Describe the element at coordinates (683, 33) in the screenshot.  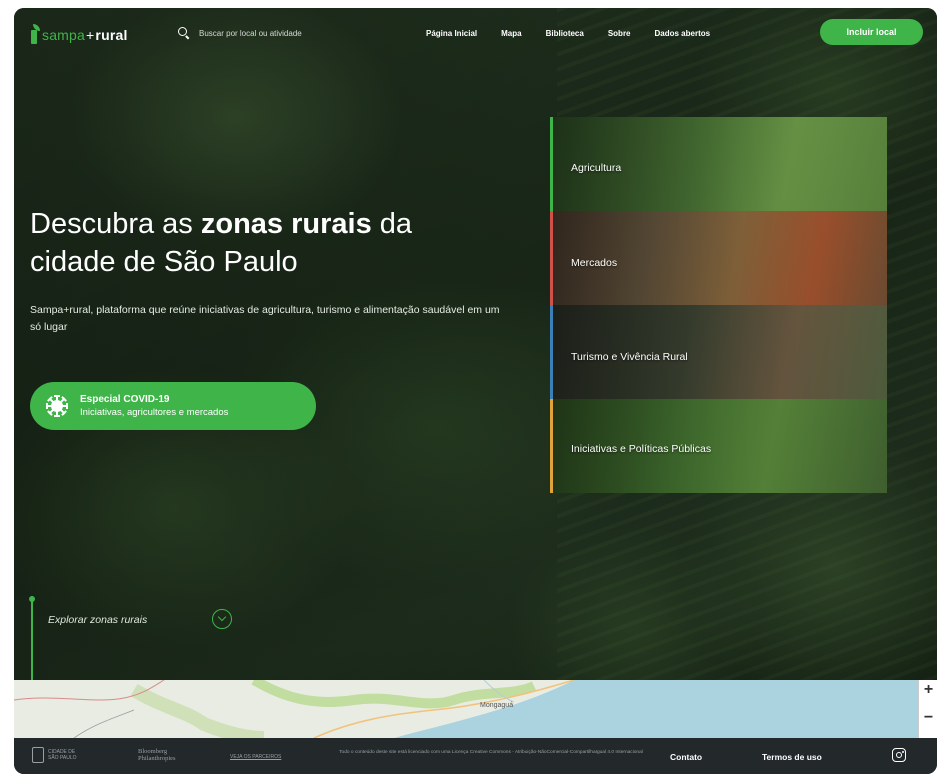
I see `nav-link-dados-abertos: Dados abertos` at that location.